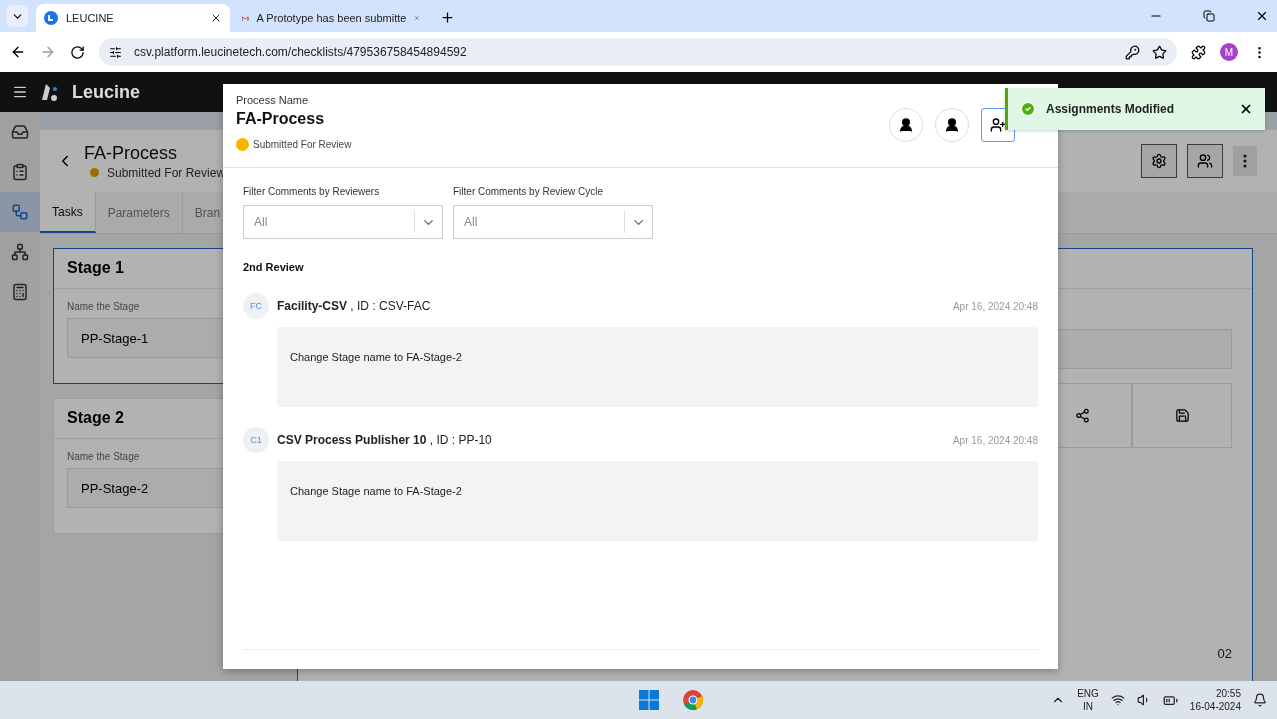 Image resolution: width=1277 pixels, height=719 pixels. I want to click on tab-title: A Prototype has been submitte, so click(331, 18).